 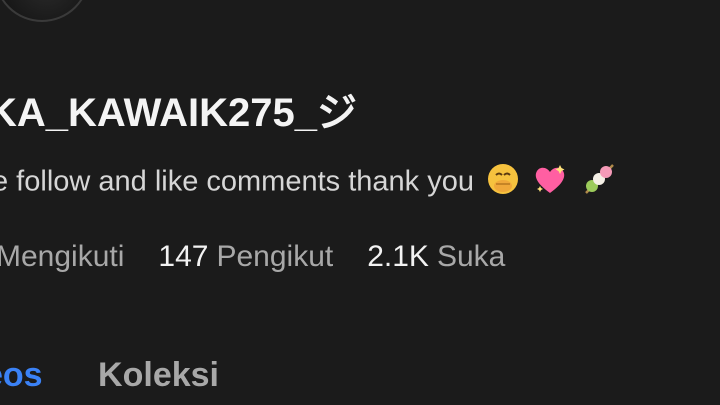 What do you see at coordinates (550, 183) in the screenshot?
I see `sparkling-heart-emoji-icon` at bounding box center [550, 183].